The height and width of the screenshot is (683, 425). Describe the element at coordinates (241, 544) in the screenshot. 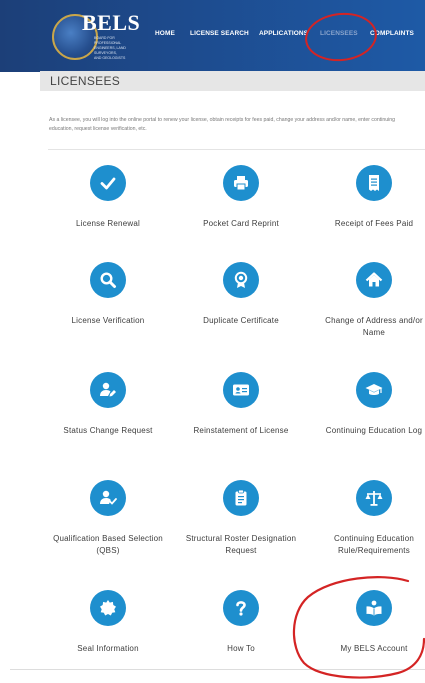

I see `tile-label: Structural Roster Designation Request` at that location.